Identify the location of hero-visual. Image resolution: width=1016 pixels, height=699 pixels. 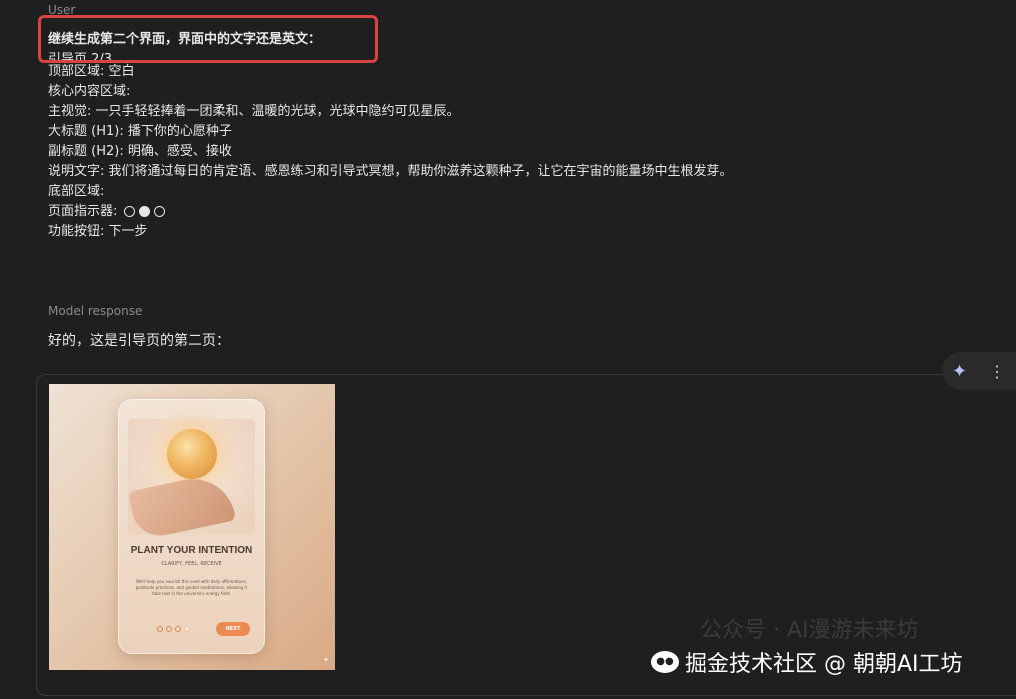
(191, 480).